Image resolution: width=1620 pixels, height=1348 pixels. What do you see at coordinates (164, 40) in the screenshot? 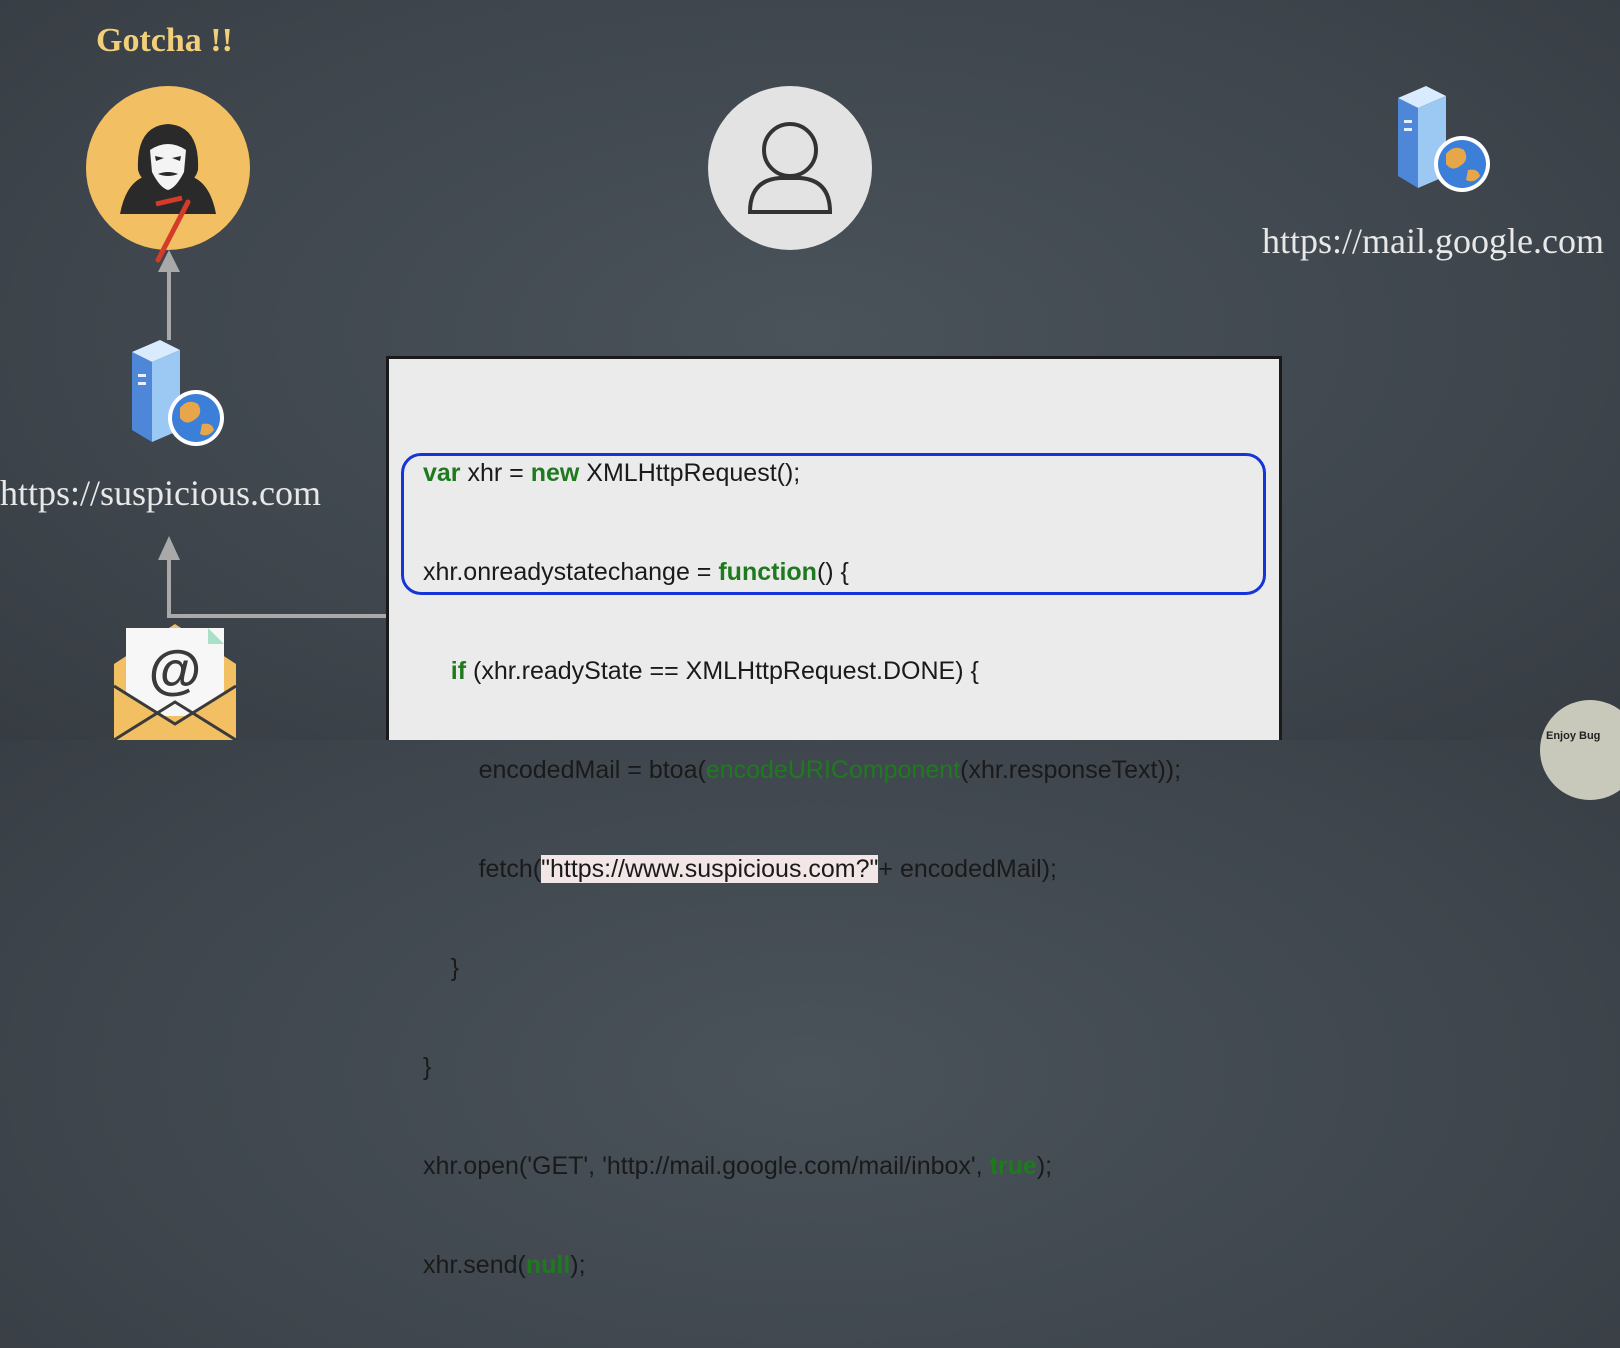
I see `attacker-title: Gotcha !!` at bounding box center [164, 40].